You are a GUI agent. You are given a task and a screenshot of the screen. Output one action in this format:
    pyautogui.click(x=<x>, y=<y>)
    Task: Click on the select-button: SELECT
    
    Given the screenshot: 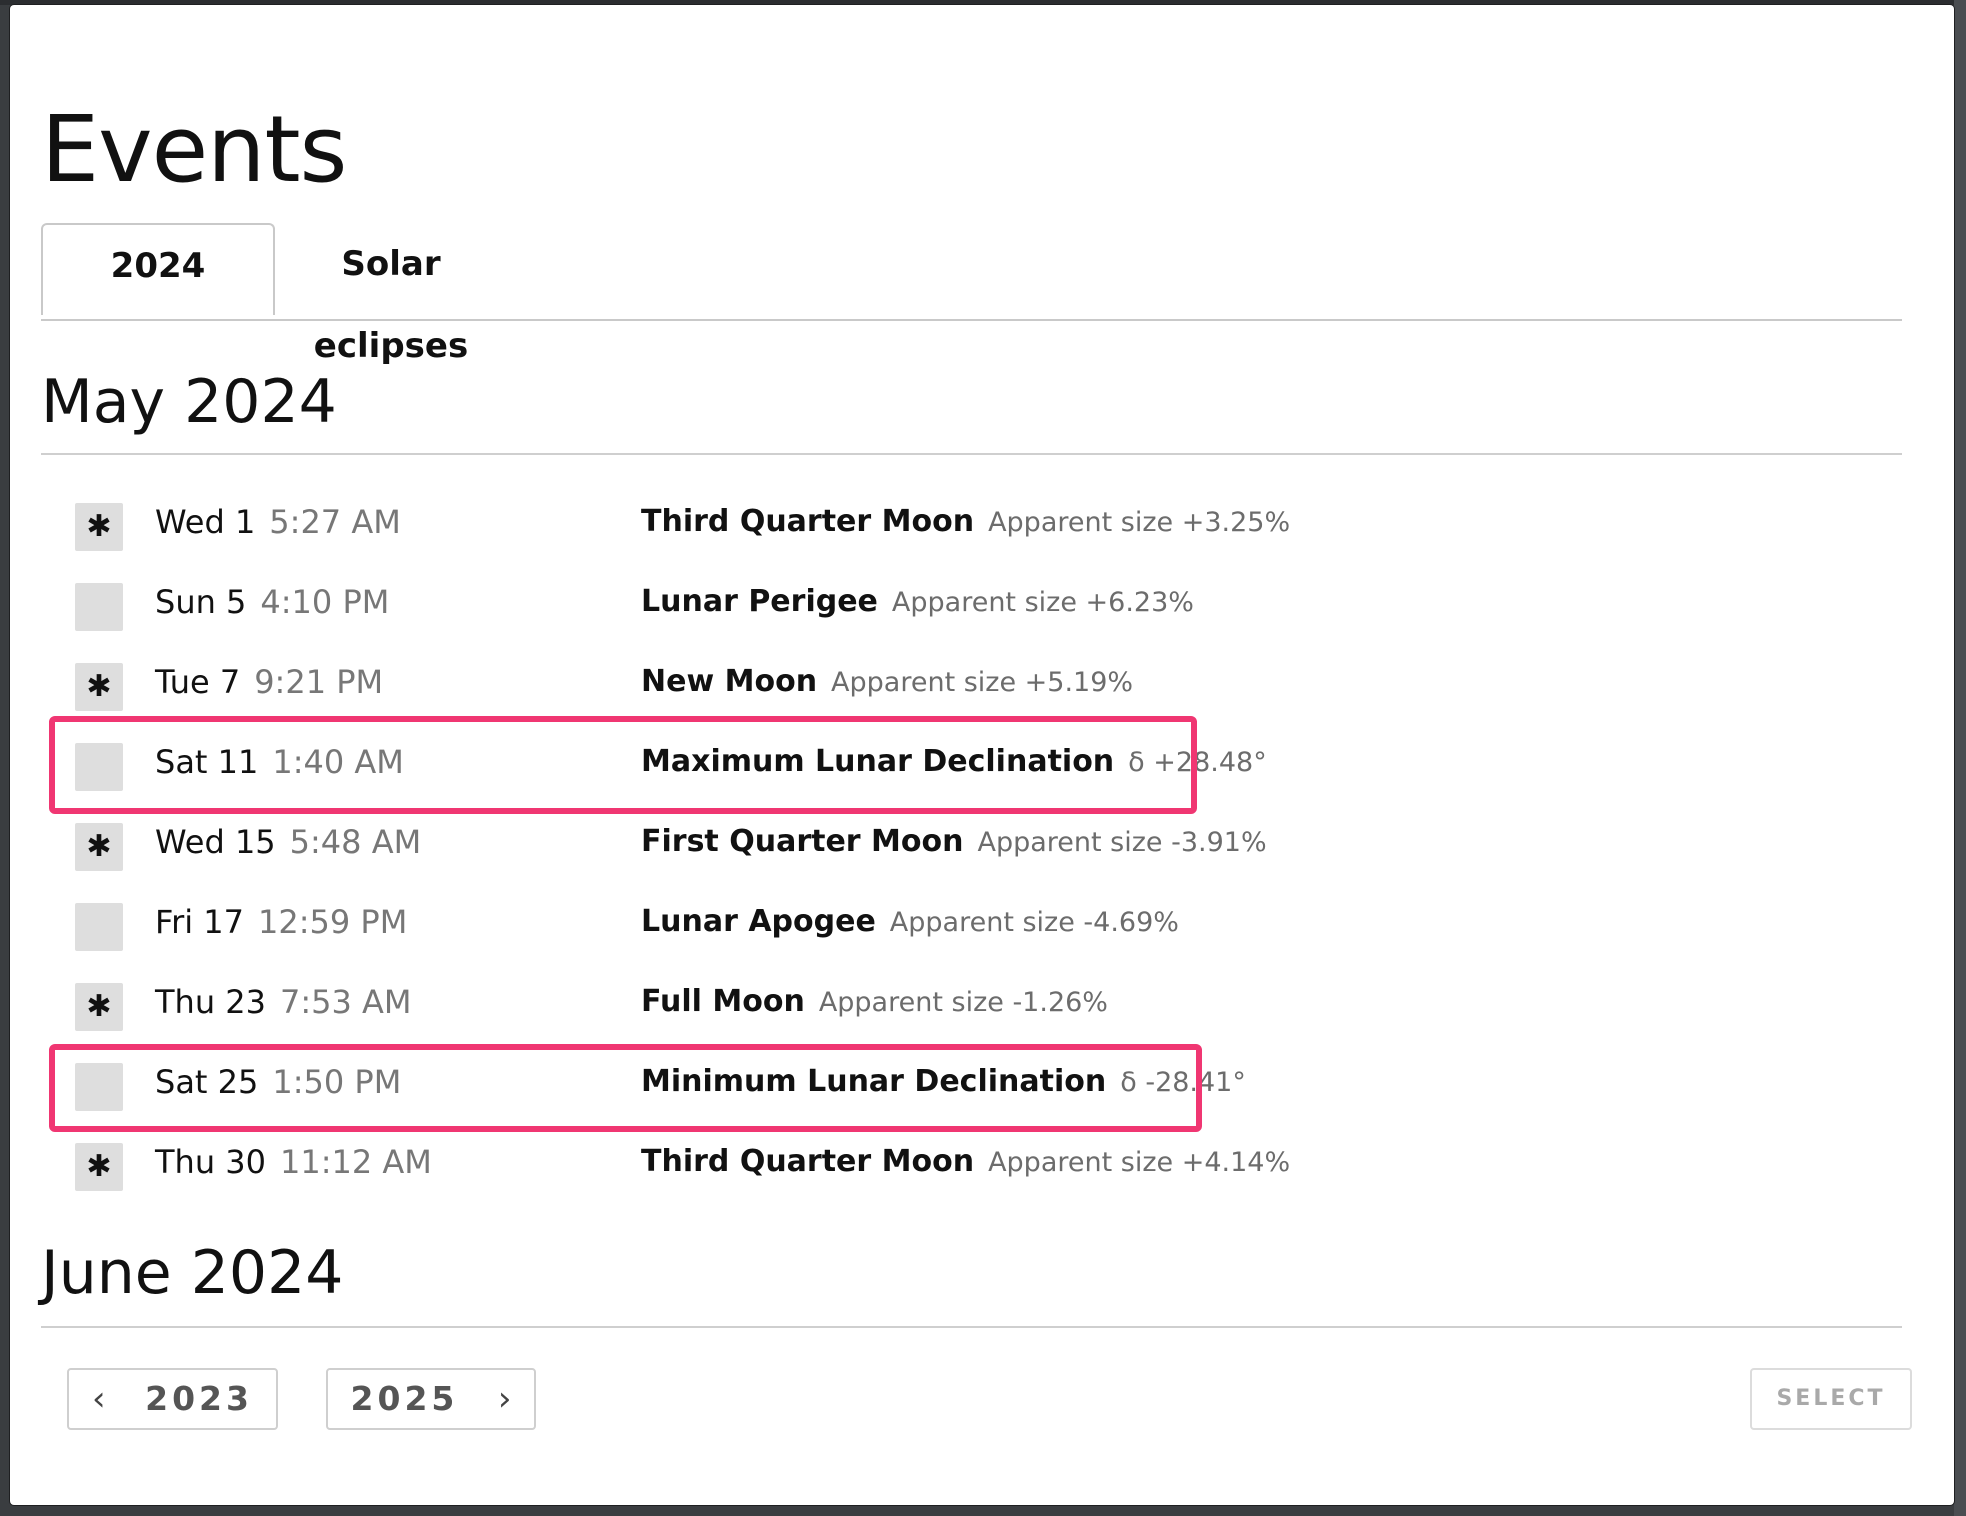 What is the action you would take?
    pyautogui.click(x=1831, y=1399)
    